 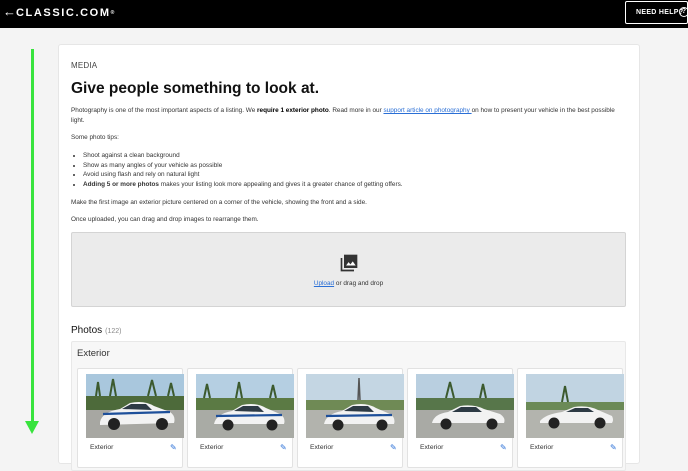 I want to click on need-help-label: NEED HELP?, so click(x=660, y=12).